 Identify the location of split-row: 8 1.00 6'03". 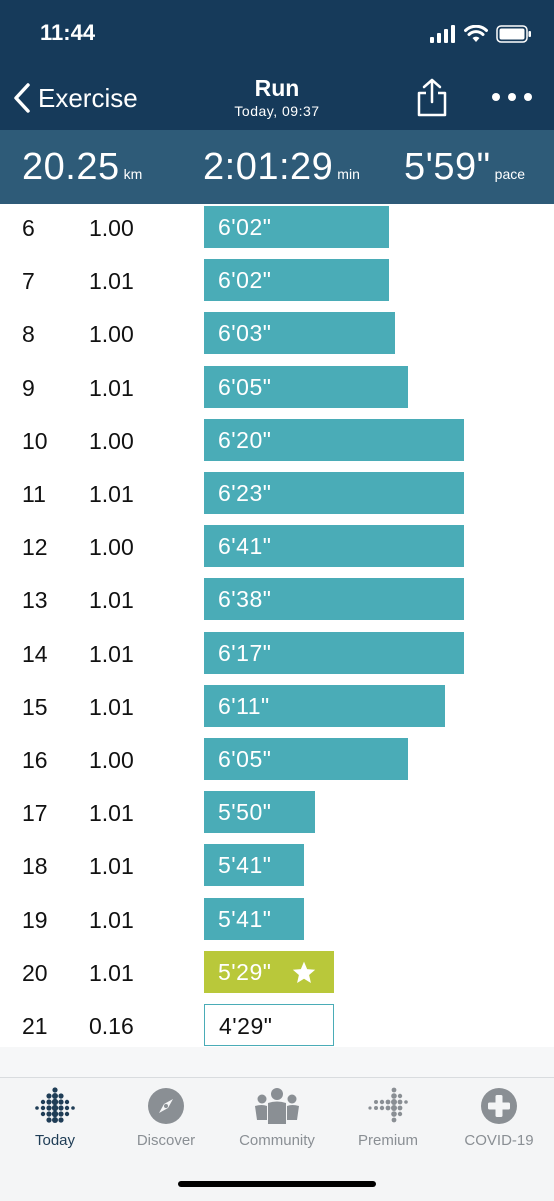
(277, 336).